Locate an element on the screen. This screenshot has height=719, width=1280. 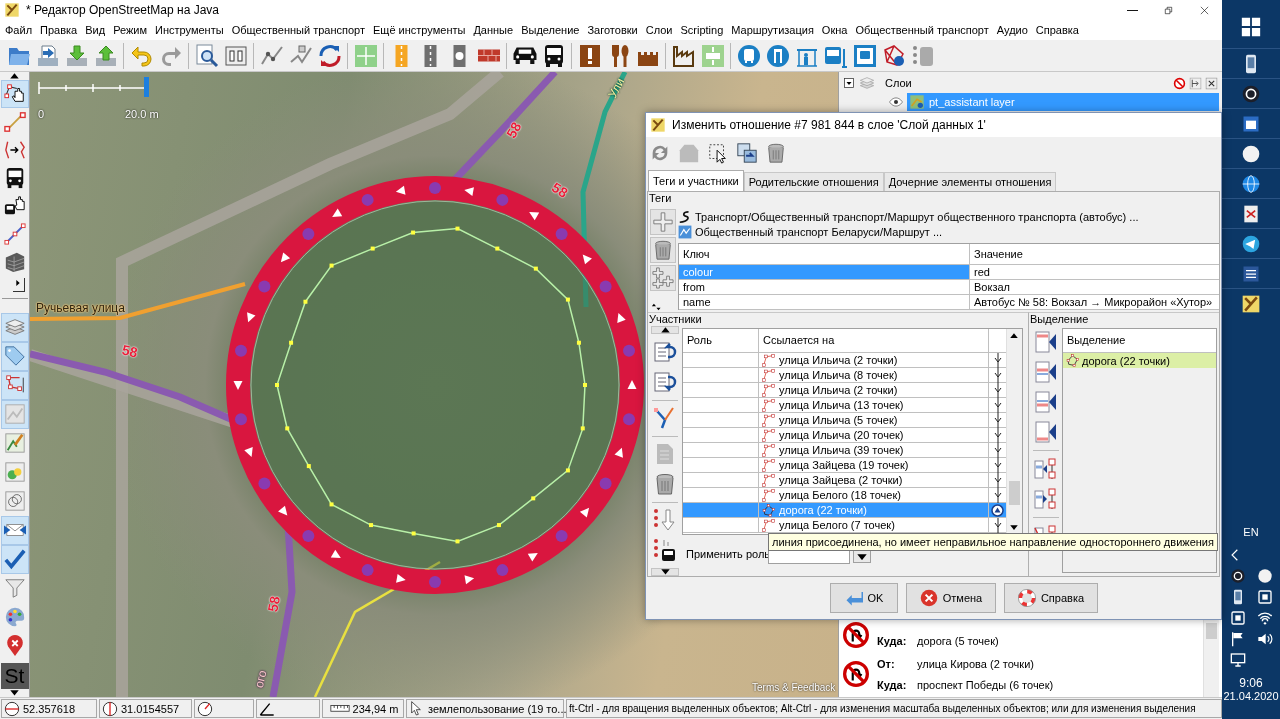
menu-item: Слои is located at coordinates (659, 30).